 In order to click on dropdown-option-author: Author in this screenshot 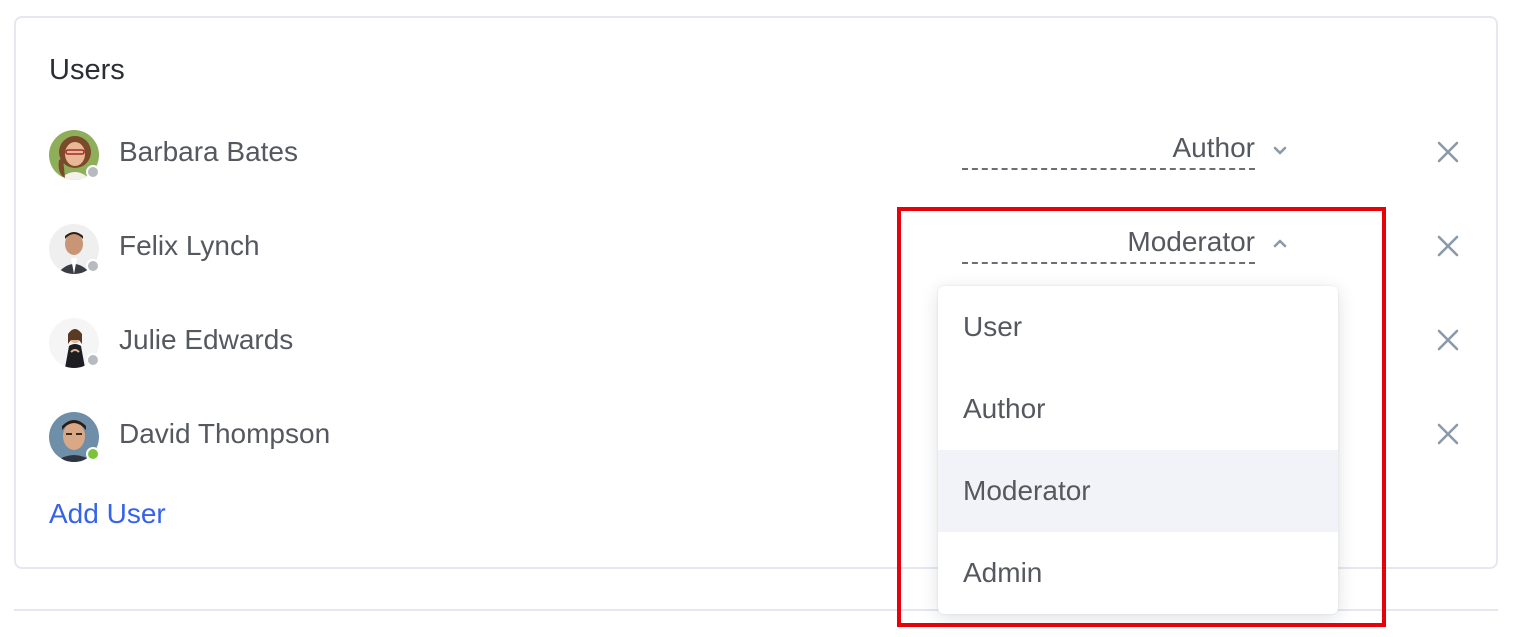, I will do `click(1138, 409)`.